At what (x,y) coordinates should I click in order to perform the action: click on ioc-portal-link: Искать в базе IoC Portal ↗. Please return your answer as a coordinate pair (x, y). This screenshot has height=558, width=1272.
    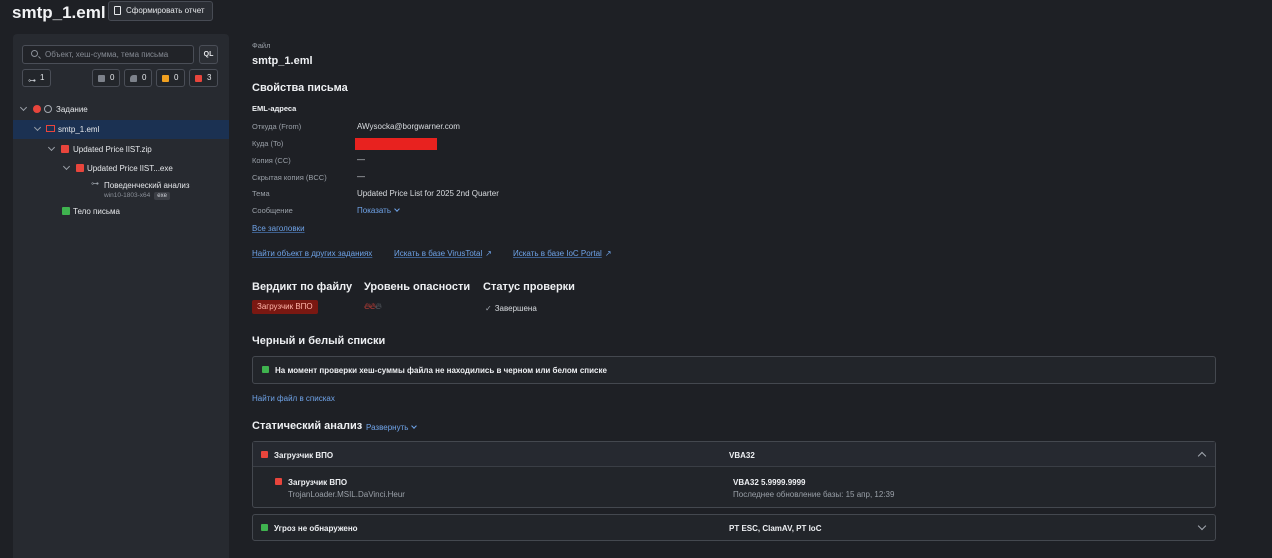
    Looking at the image, I should click on (562, 253).